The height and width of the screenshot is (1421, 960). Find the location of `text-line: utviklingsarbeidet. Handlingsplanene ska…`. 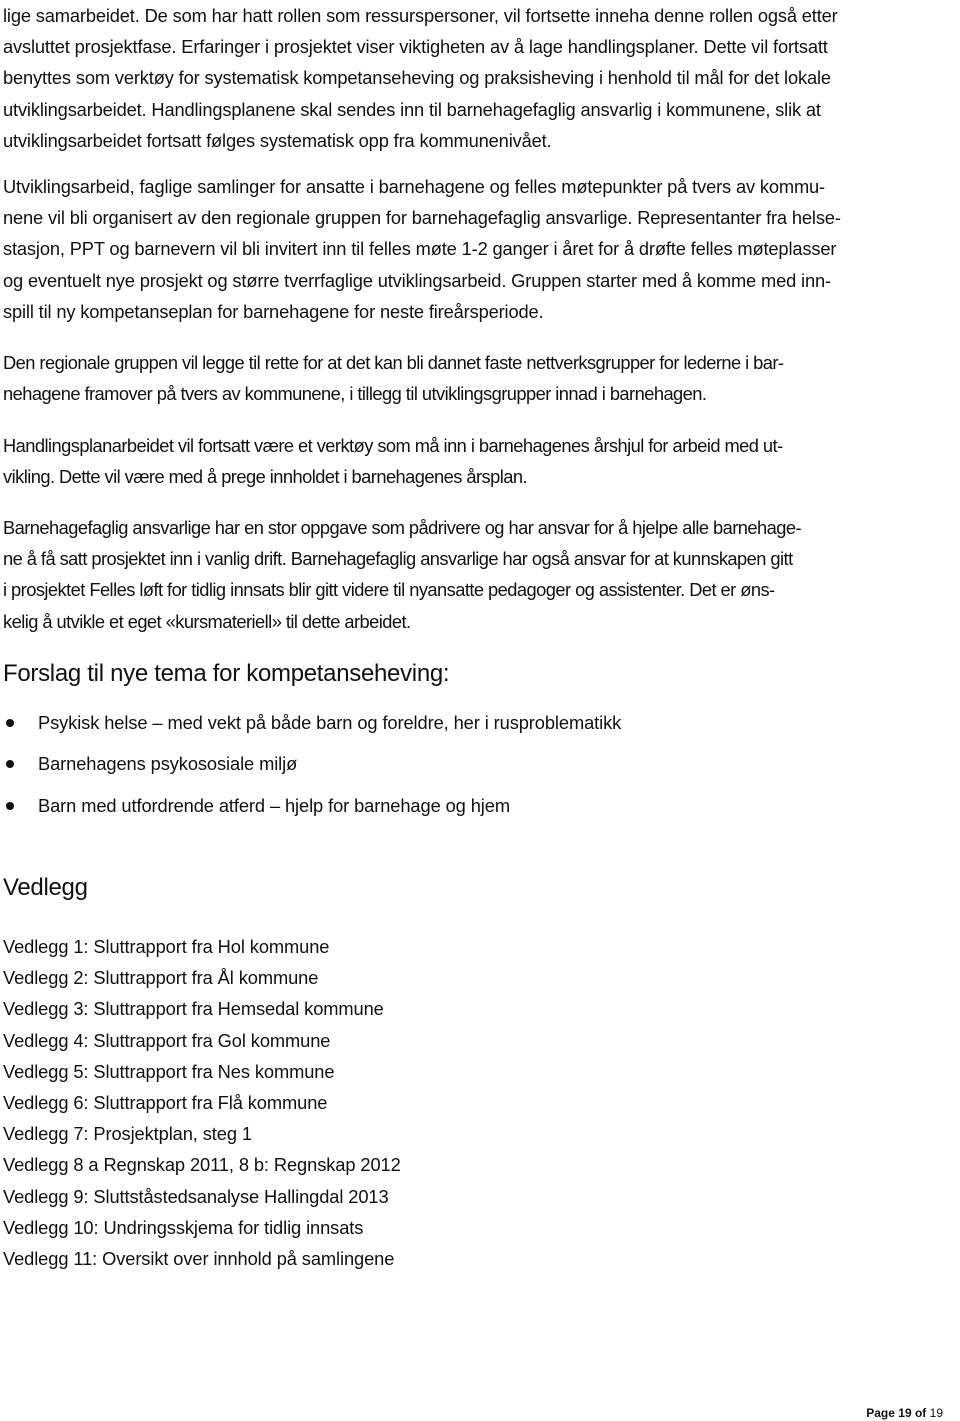

text-line: utviklingsarbeidet. Handlingsplanene ska… is located at coordinates (412, 109).